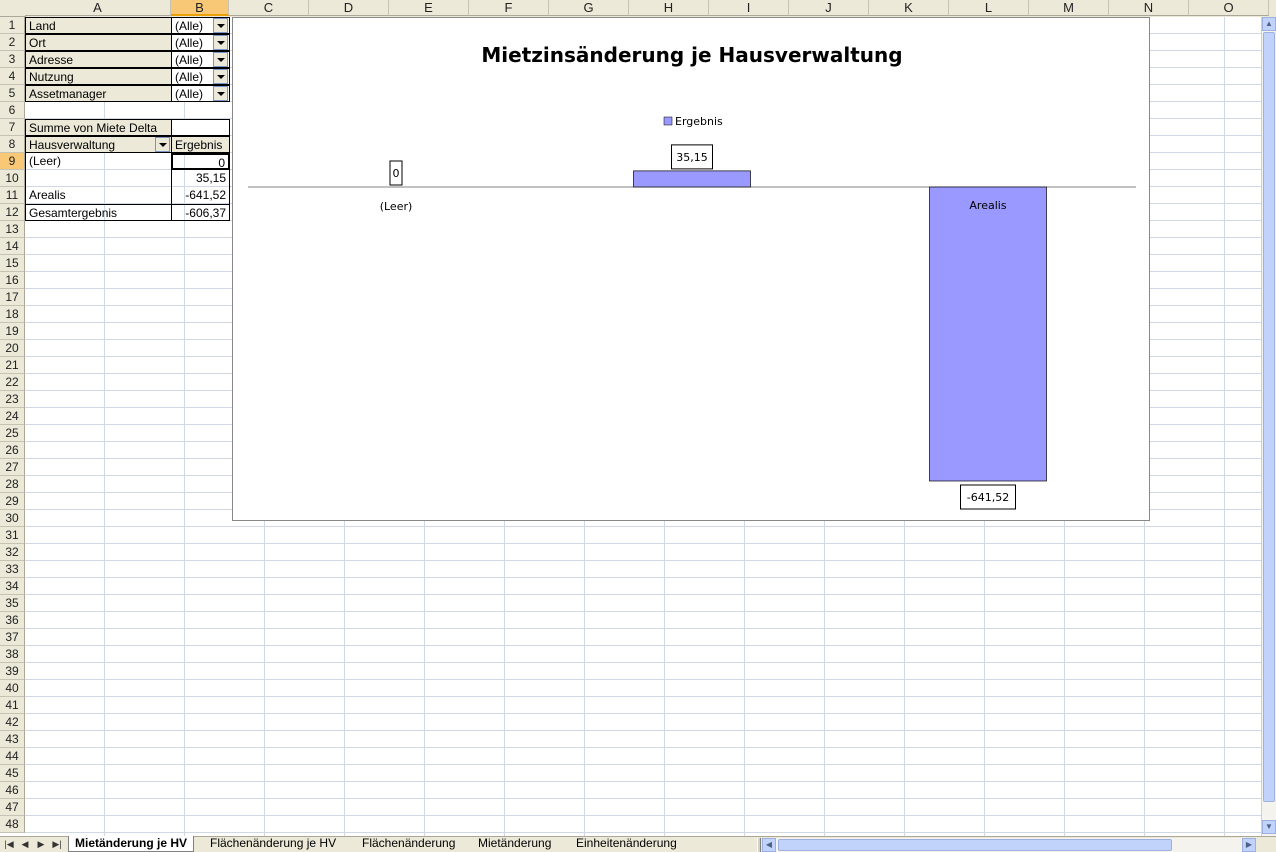 The height and width of the screenshot is (852, 1276). Describe the element at coordinates (12, 433) in the screenshot. I see `row-header-25: 25` at that location.